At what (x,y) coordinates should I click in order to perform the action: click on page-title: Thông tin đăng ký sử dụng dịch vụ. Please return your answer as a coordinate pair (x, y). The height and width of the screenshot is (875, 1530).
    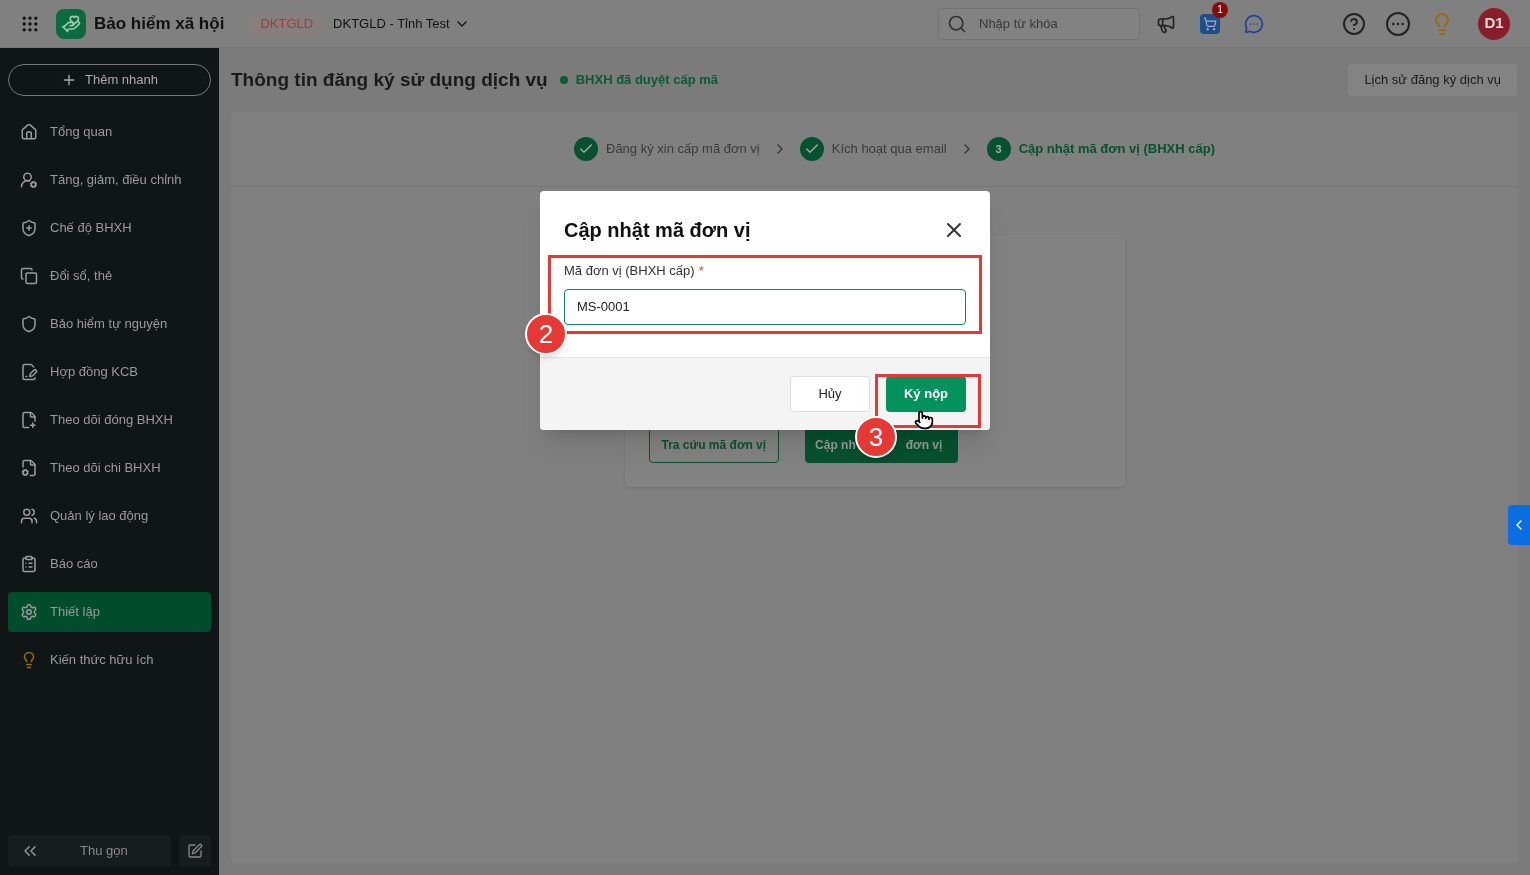
    Looking at the image, I should click on (389, 79).